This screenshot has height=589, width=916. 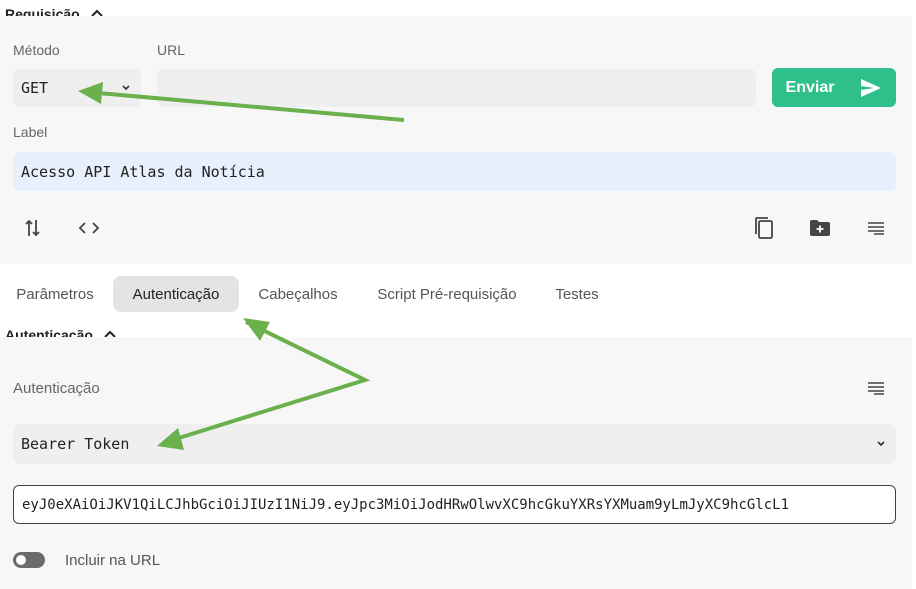 I want to click on tab-script-pre-requisicao: Script Pré-requisição, so click(x=447, y=294).